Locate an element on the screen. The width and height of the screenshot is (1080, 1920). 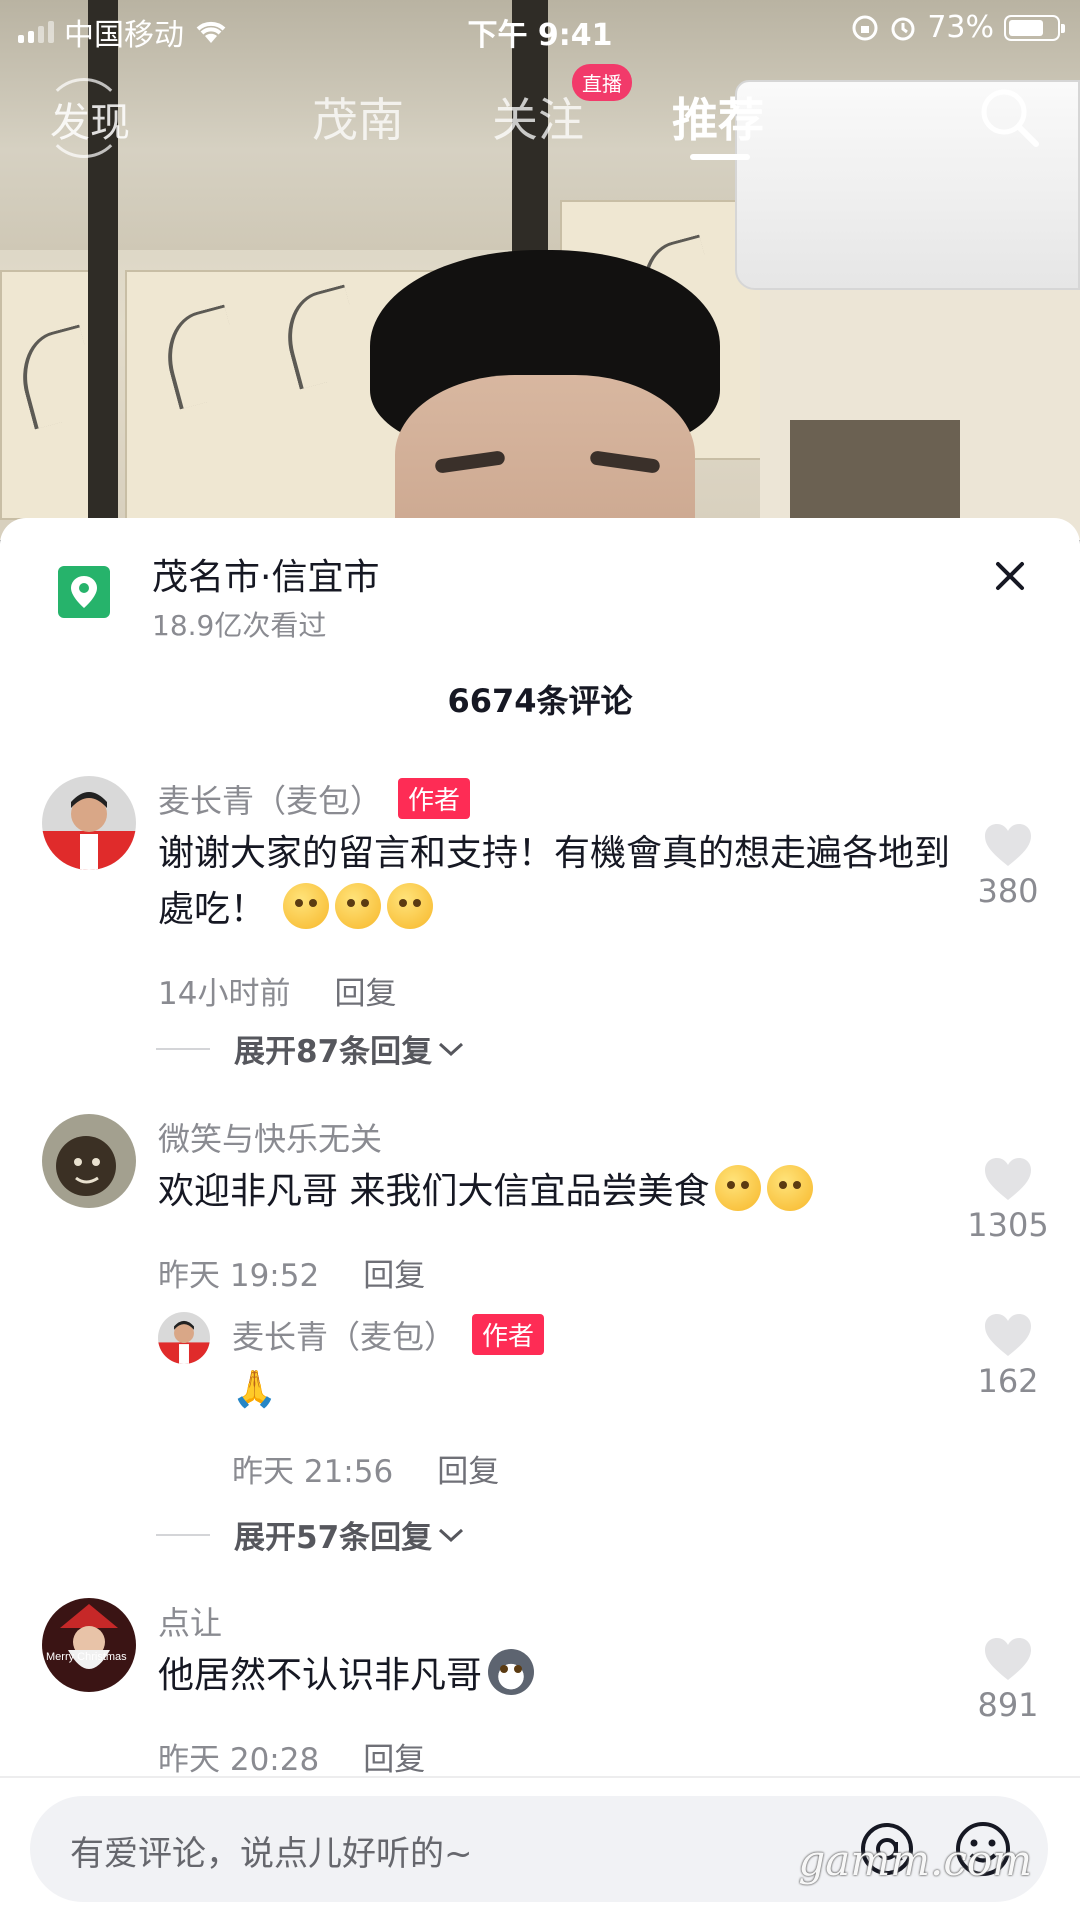
comment-text-content: 🙏 is located at coordinates (254, 1389).